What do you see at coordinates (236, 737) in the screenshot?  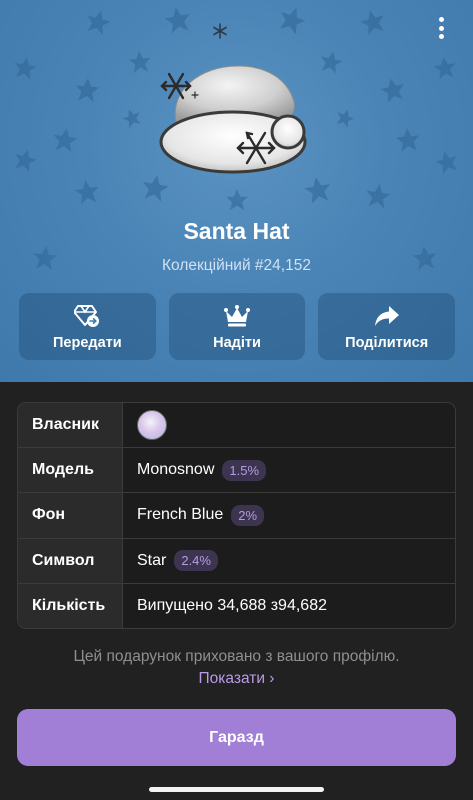 I see `ok-button: Гаразд` at bounding box center [236, 737].